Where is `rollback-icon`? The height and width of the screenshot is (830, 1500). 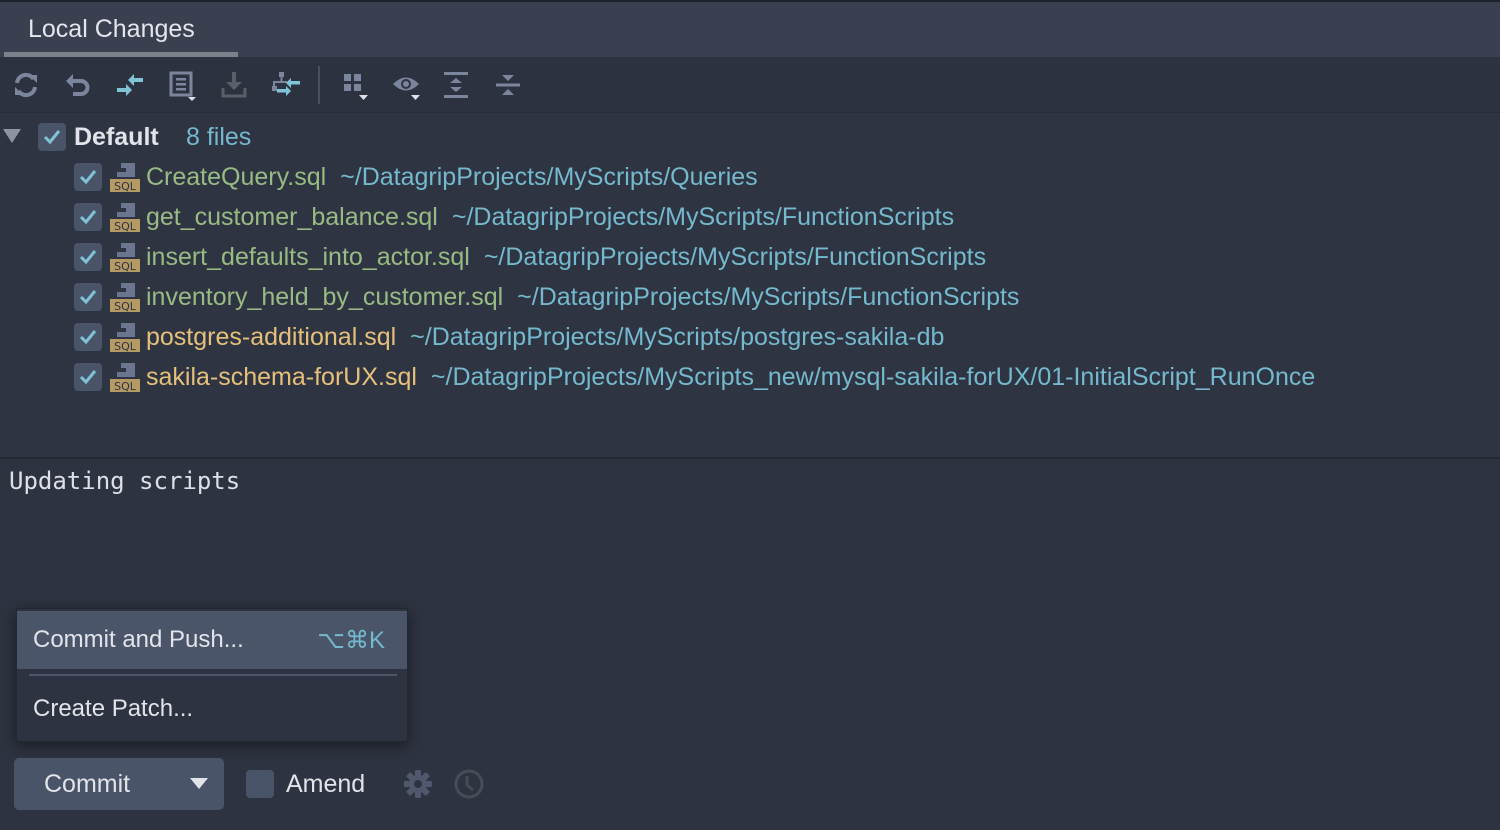 rollback-icon is located at coordinates (78, 85).